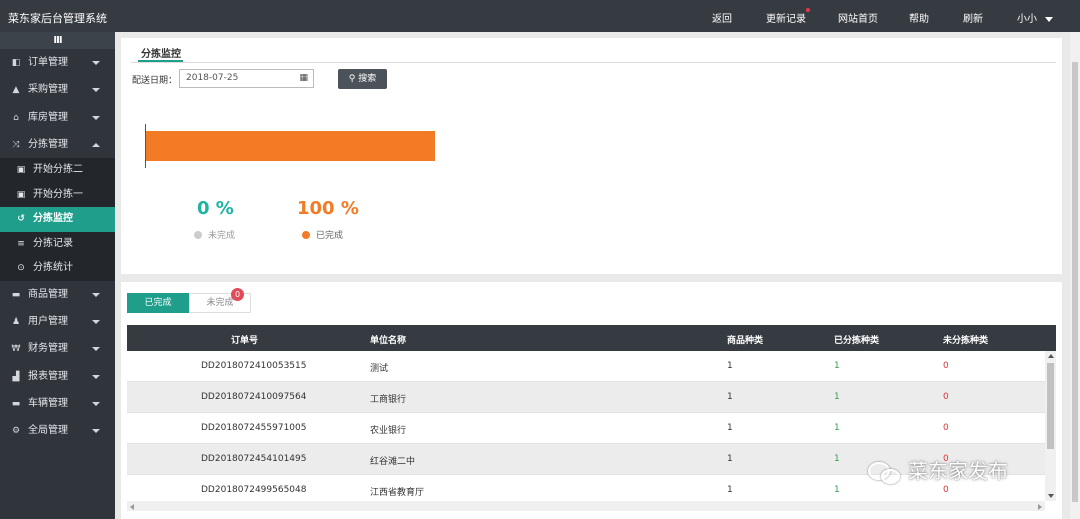 The height and width of the screenshot is (519, 1080). I want to click on sidebar-item-label: 库房管理, so click(48, 117).